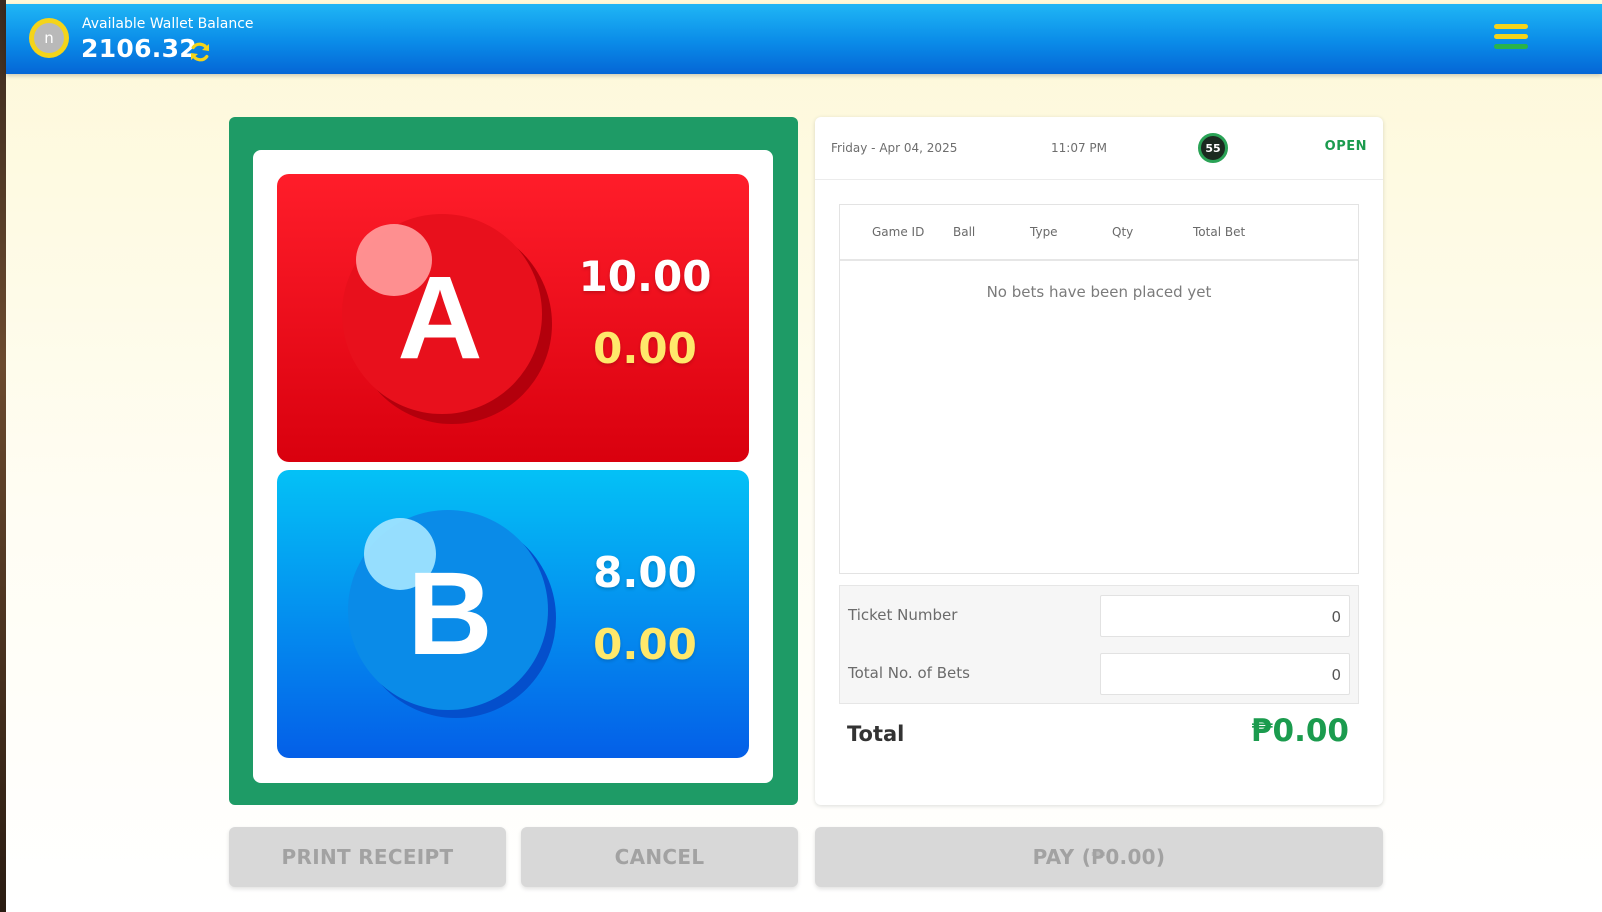 Image resolution: width=1602 pixels, height=912 pixels. Describe the element at coordinates (1511, 38) in the screenshot. I see `hamburger-menu-icon` at that location.